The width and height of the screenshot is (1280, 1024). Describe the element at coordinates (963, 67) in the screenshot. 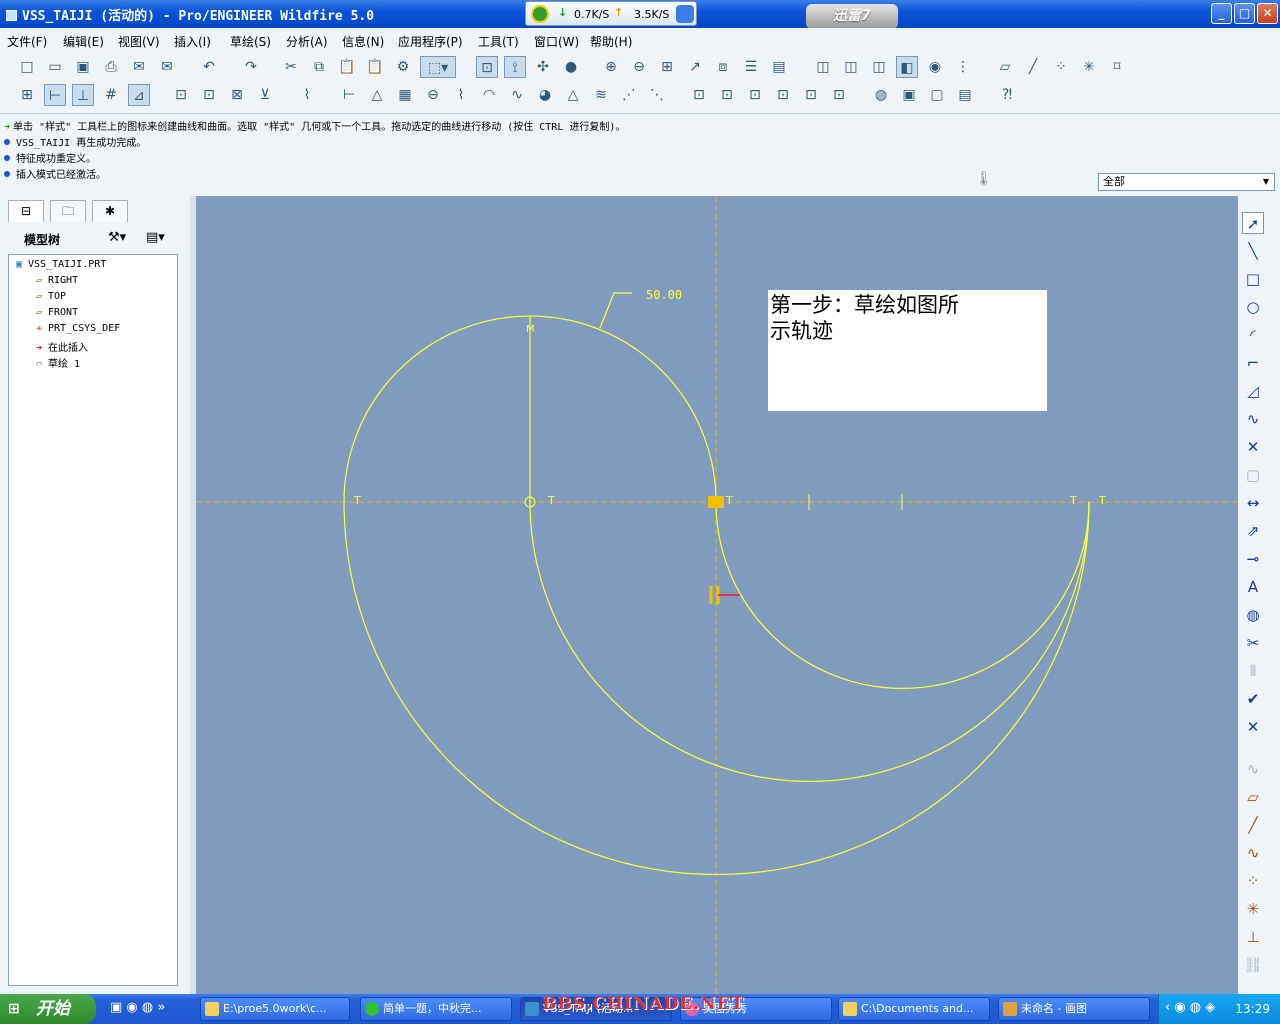

I see `datum-display-icon: ⋮` at that location.